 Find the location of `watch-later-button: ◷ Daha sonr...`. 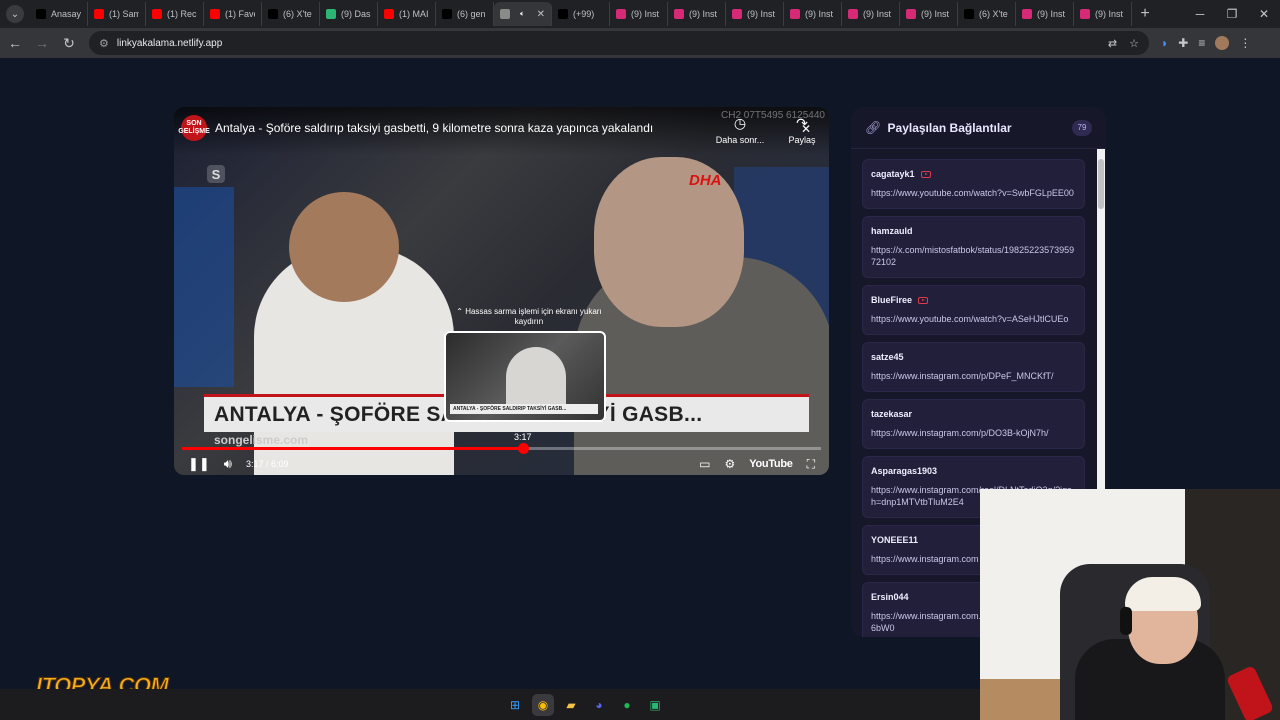

watch-later-button: ◷ Daha sonr... is located at coordinates (740, 130).